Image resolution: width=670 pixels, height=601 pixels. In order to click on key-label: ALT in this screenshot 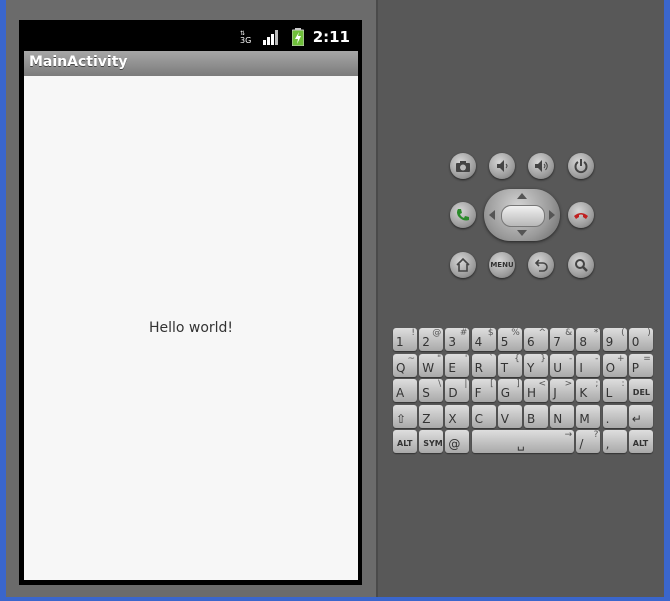, I will do `click(640, 443)`.